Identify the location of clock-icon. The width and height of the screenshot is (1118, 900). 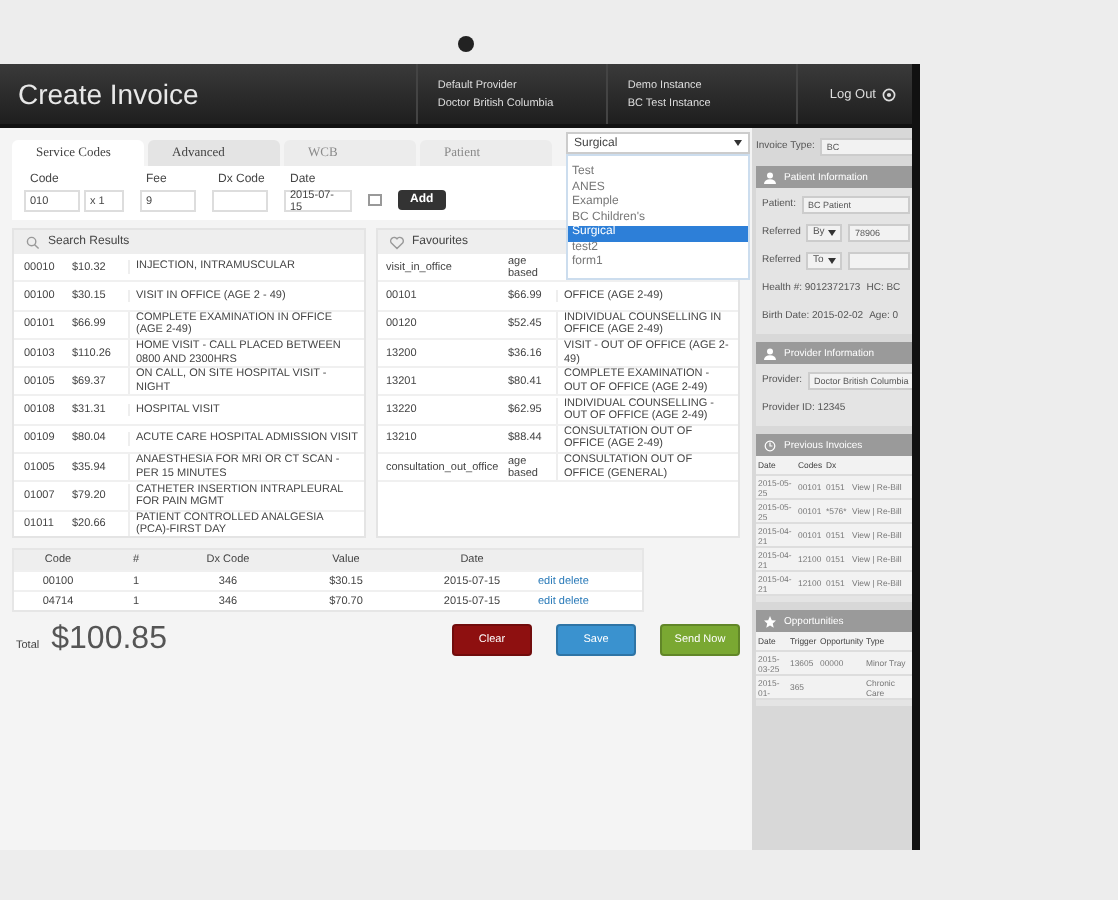
(770, 445).